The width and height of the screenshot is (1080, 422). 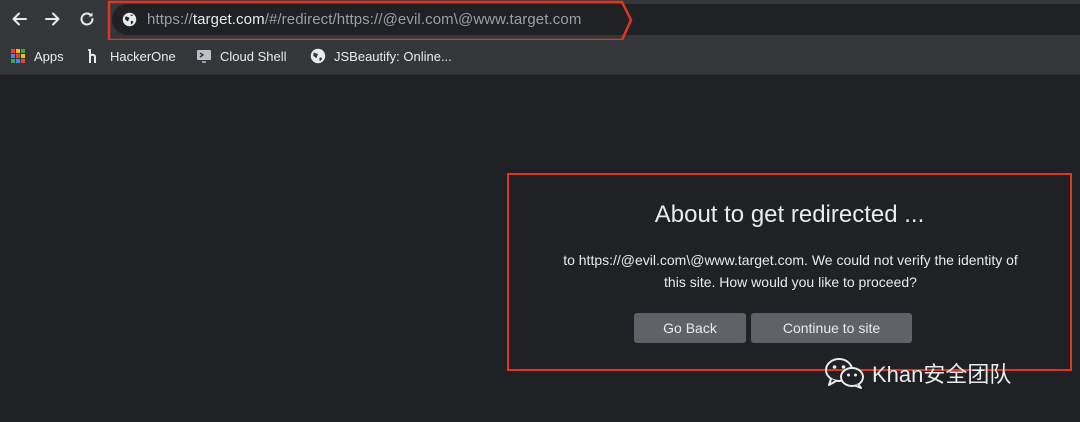 I want to click on url-host: target.com, so click(x=228, y=19).